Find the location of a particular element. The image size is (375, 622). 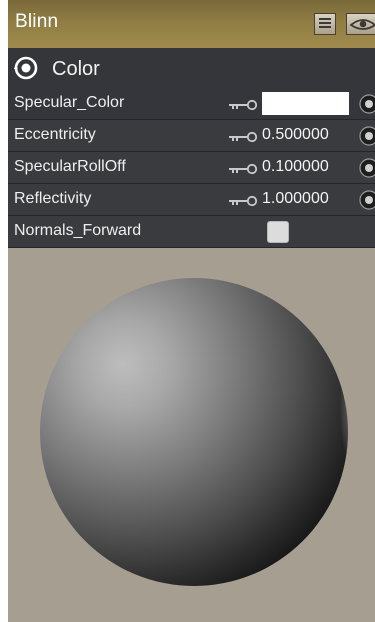

attribute-row-eccentricity: Eccentricity 0.500000 is located at coordinates (191, 136).